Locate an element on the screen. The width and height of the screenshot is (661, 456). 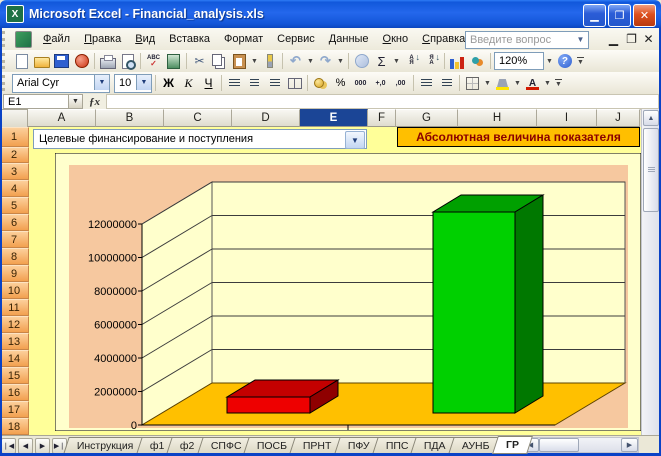
research-button is located at coordinates (173, 61).